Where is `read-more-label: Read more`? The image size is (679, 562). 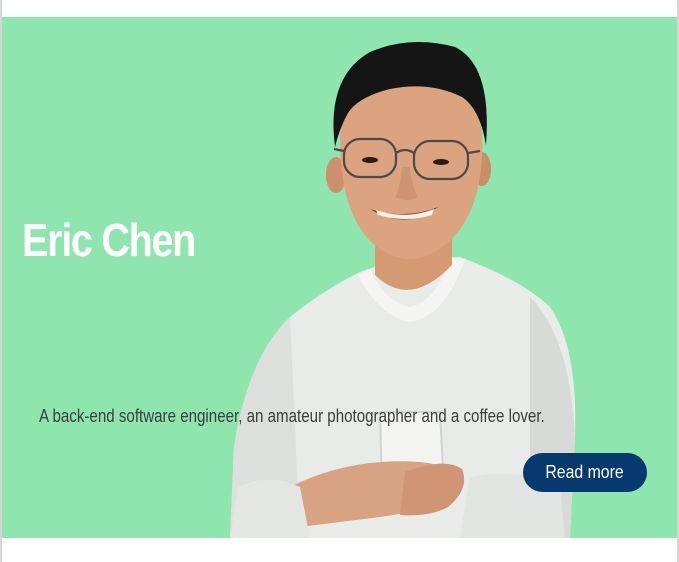 read-more-label: Read more is located at coordinates (585, 472).